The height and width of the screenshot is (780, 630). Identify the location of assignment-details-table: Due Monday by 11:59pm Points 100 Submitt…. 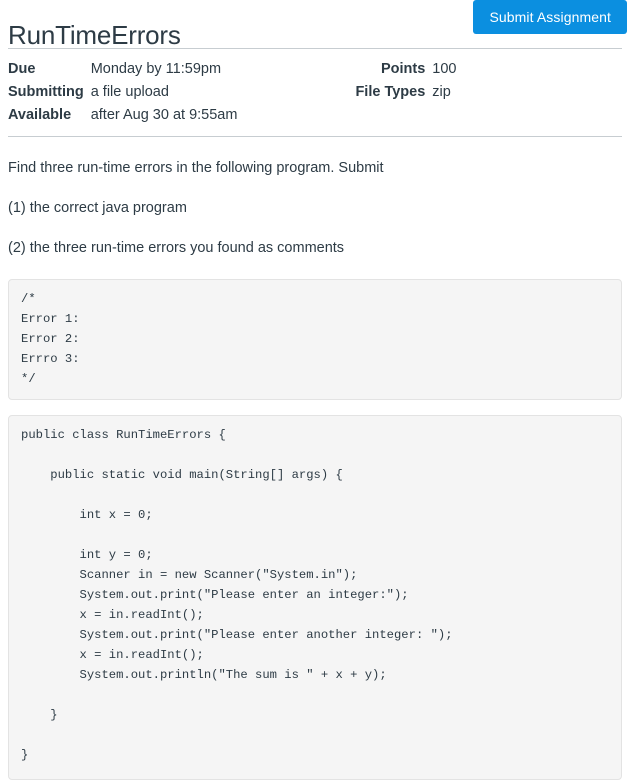
(232, 92).